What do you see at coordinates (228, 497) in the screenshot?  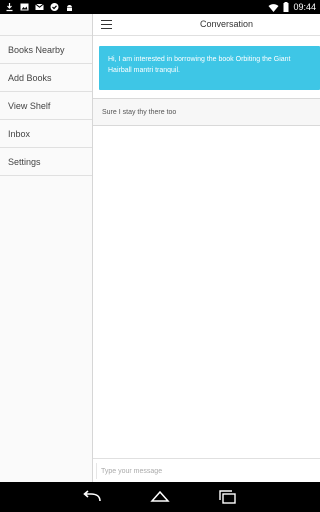 I see `recents-icon` at bounding box center [228, 497].